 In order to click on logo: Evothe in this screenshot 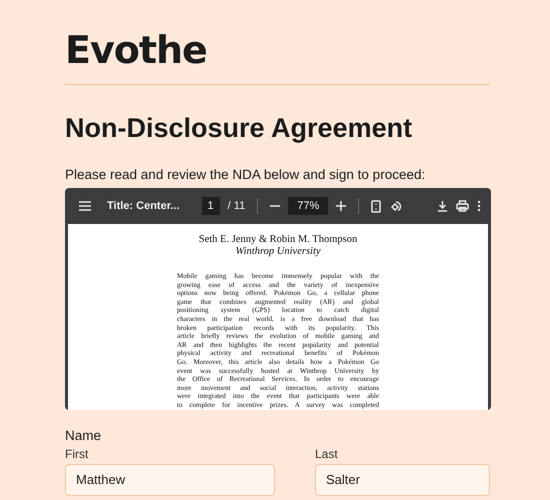, I will do `click(136, 50)`.